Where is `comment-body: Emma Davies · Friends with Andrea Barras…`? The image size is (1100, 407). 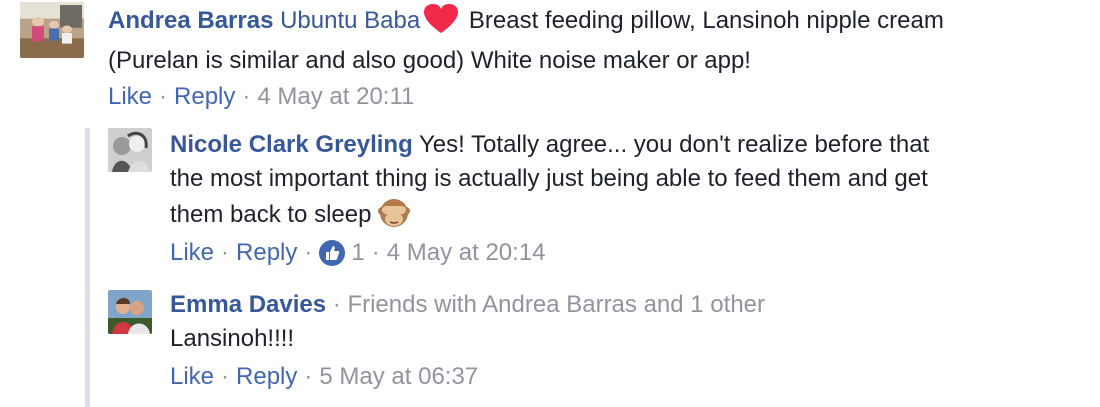
comment-body: Emma Davies · Friends with Andrea Barras… is located at coordinates (630, 322).